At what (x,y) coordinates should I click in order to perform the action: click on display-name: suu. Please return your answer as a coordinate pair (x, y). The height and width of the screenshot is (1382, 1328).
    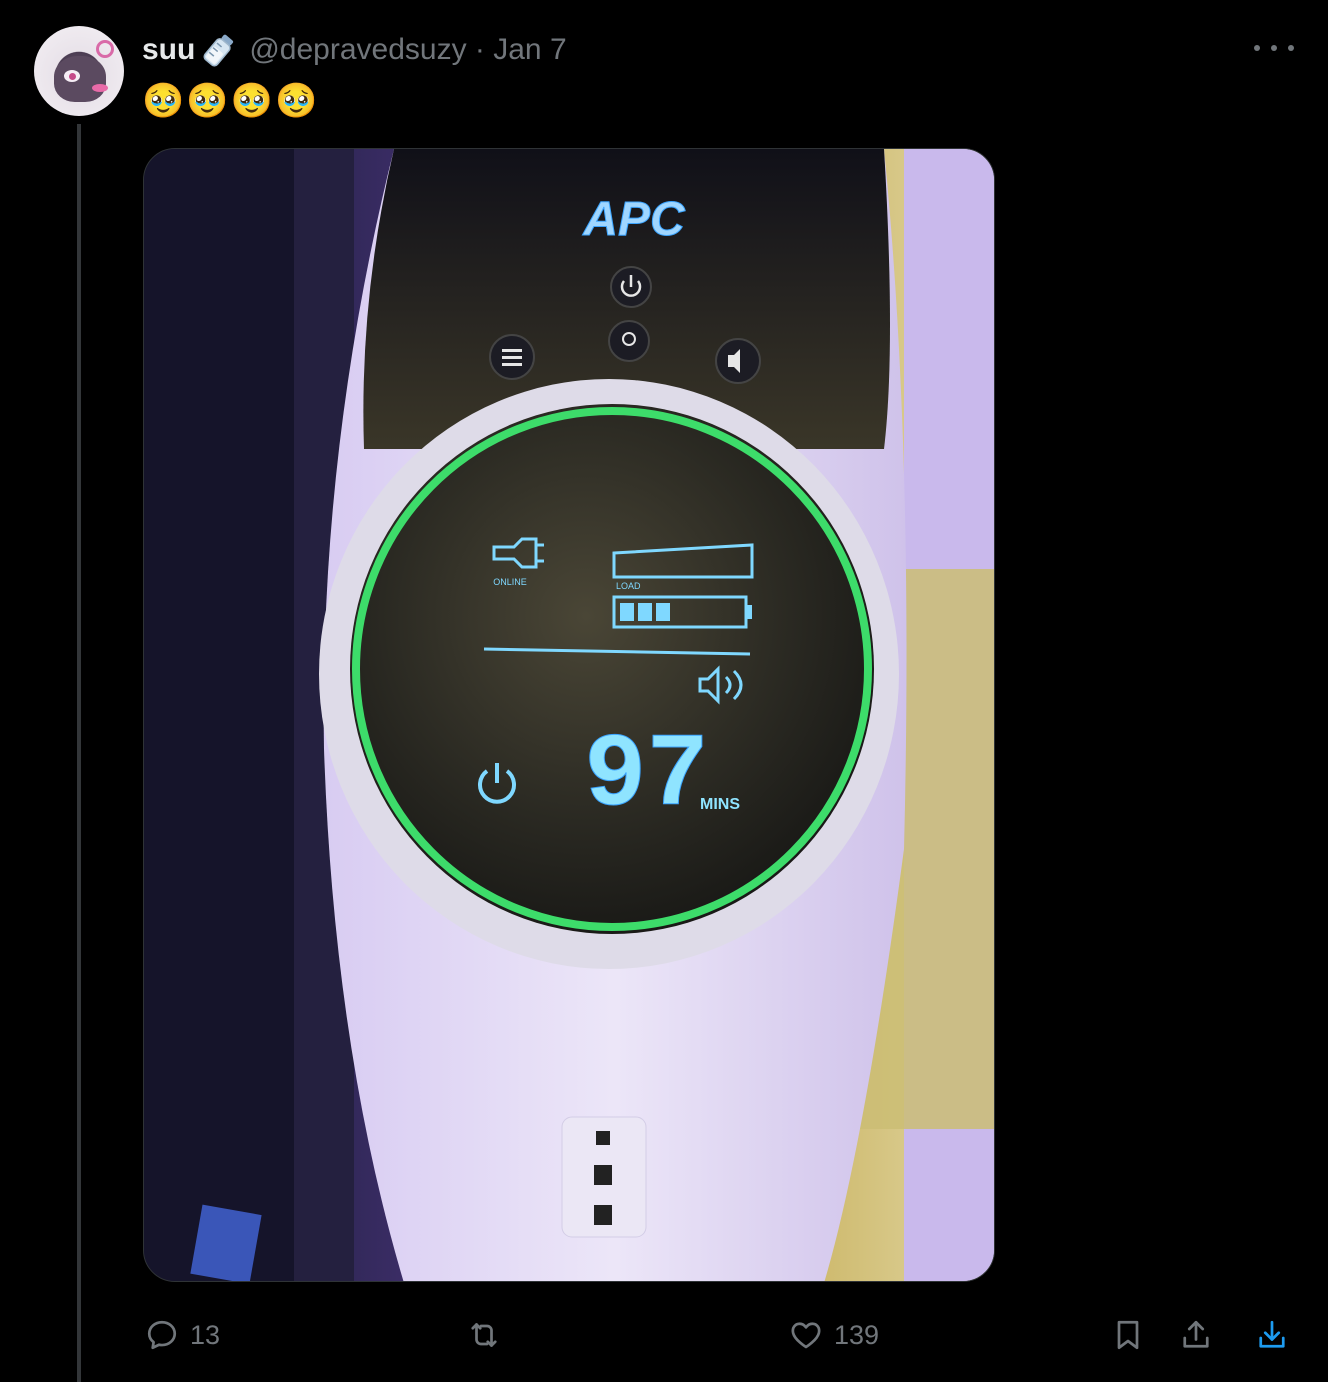
    Looking at the image, I should click on (168, 50).